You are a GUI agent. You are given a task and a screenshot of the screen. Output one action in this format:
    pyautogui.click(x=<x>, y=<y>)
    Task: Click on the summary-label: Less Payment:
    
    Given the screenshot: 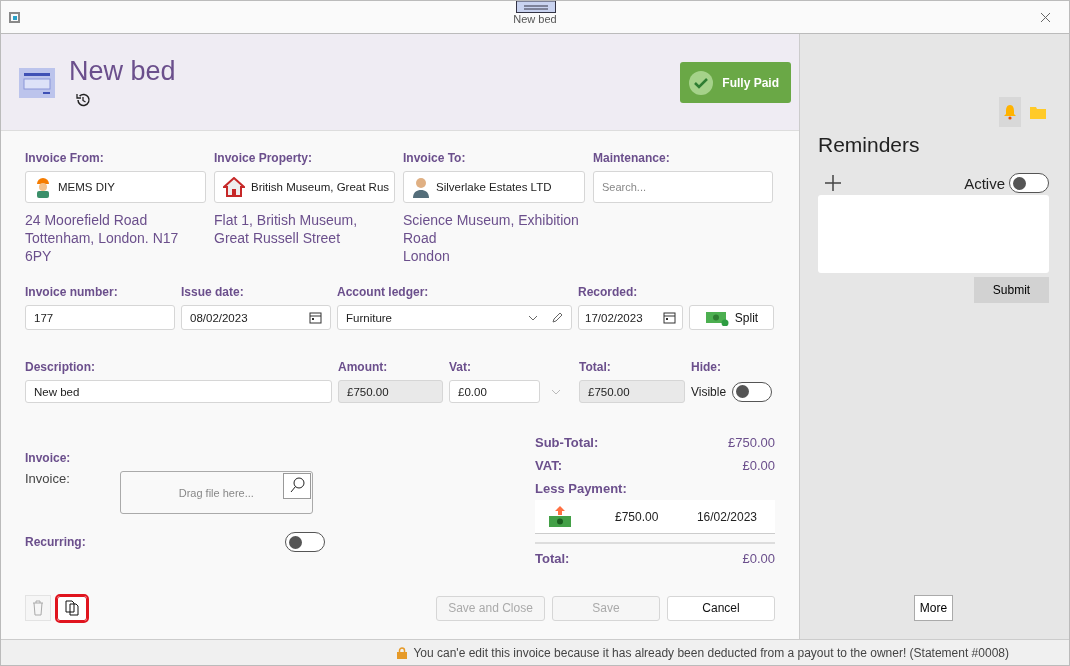 What is the action you would take?
    pyautogui.click(x=581, y=488)
    